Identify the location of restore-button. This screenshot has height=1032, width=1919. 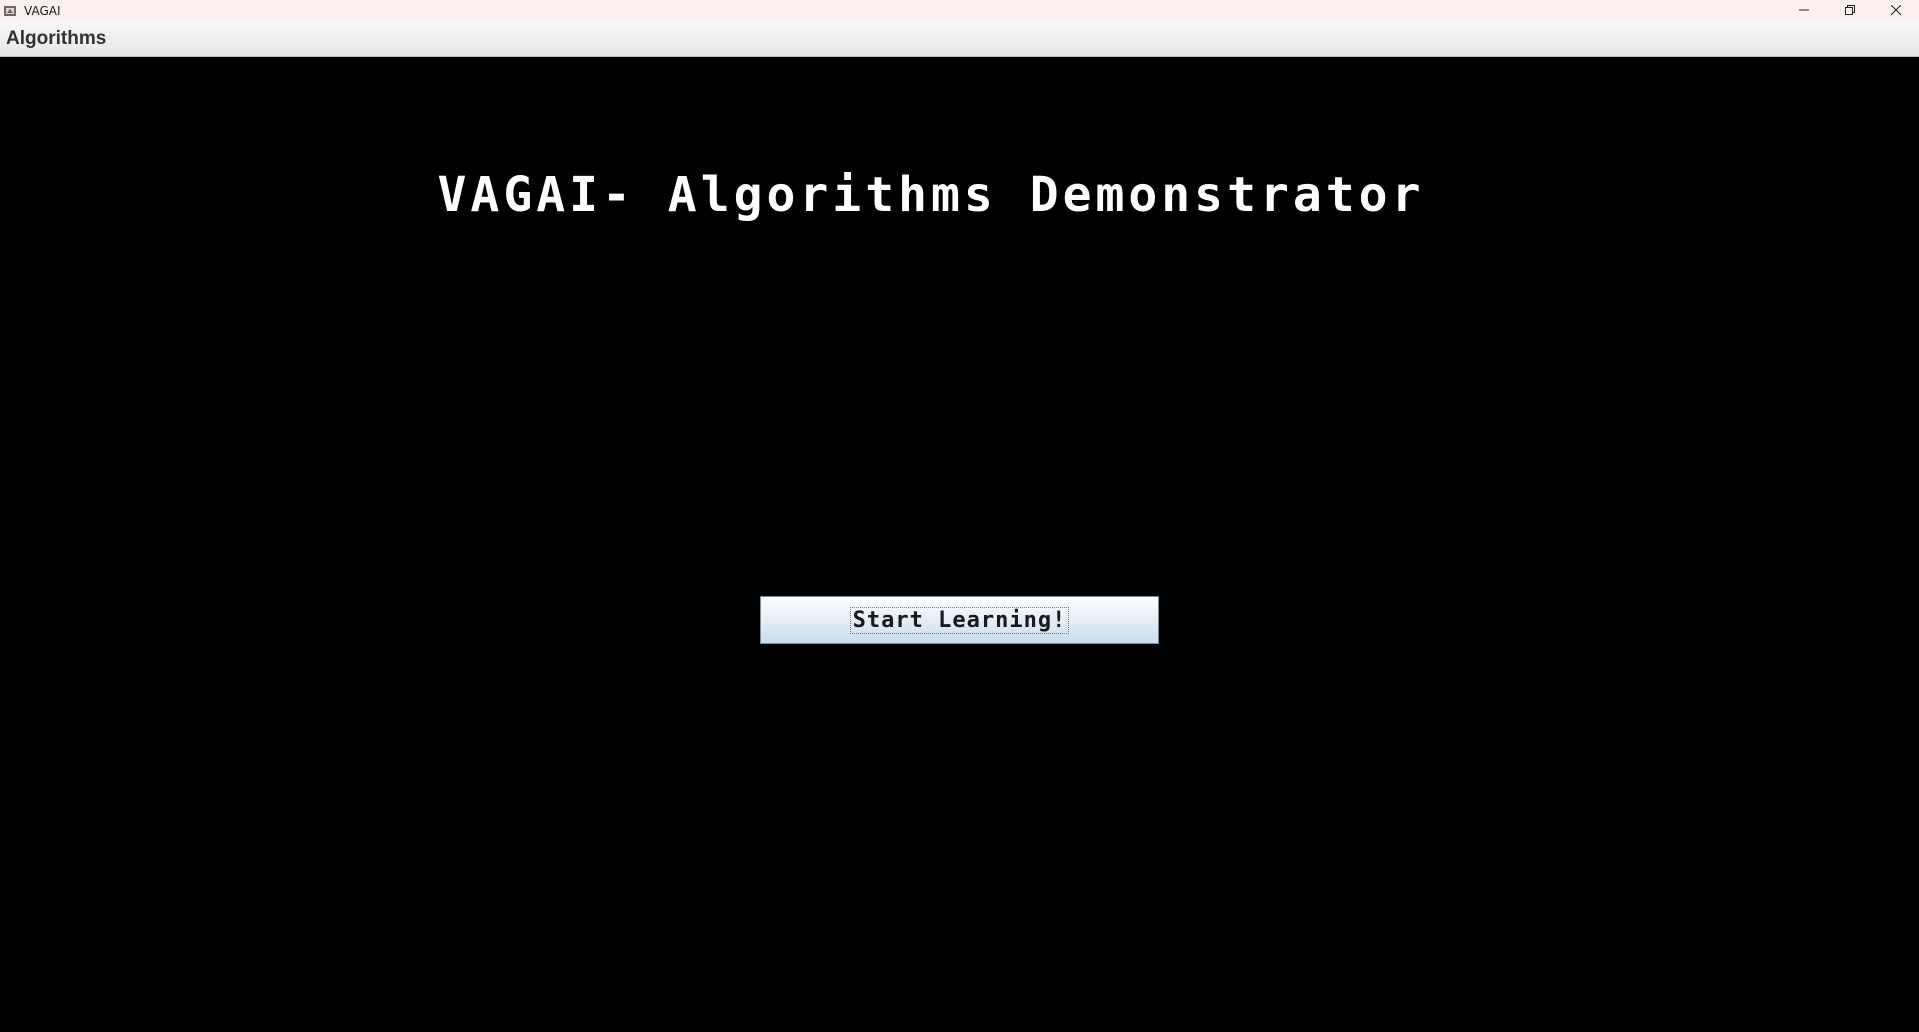
(1850, 11).